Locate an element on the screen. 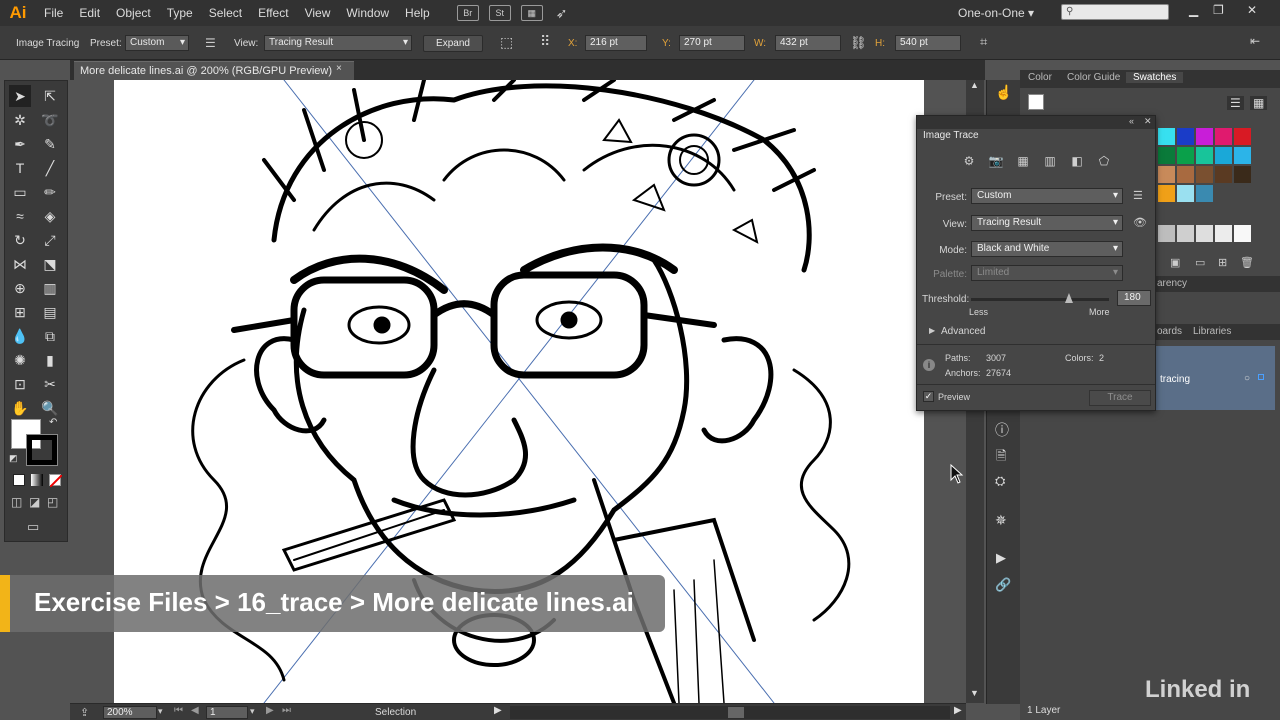 The height and width of the screenshot is (720, 1280). artboard-number-field: 1 is located at coordinates (227, 712).